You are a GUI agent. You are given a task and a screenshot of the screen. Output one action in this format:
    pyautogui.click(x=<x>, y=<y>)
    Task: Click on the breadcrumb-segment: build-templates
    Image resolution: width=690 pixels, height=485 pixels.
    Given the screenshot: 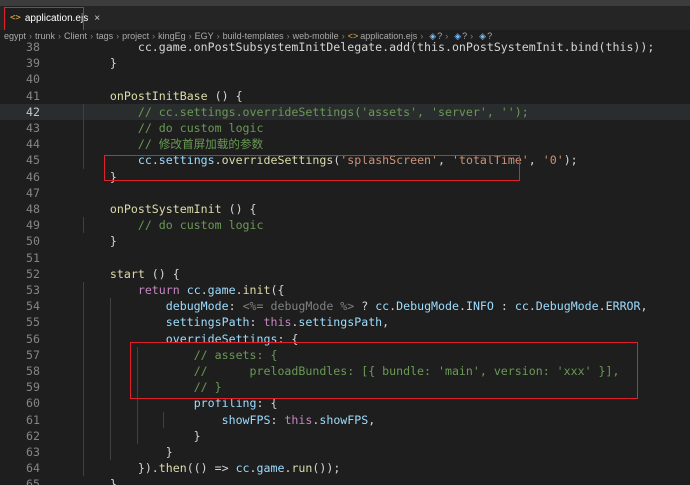 What is the action you would take?
    pyautogui.click(x=253, y=36)
    